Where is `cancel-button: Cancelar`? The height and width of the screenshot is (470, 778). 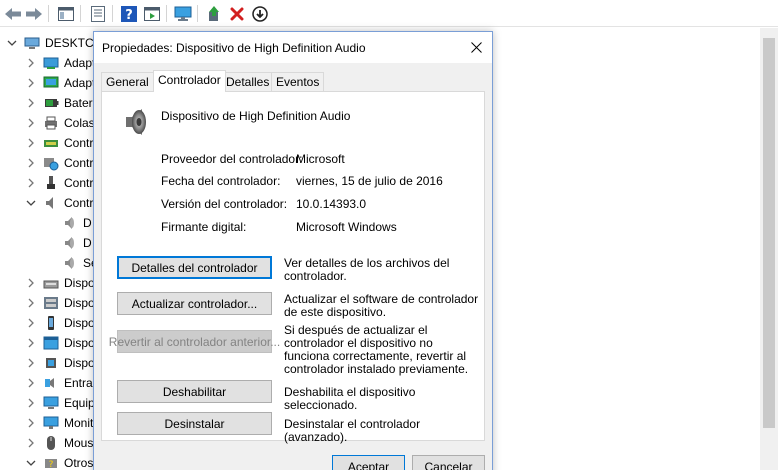 cancel-button: Cancelar is located at coordinates (448, 462).